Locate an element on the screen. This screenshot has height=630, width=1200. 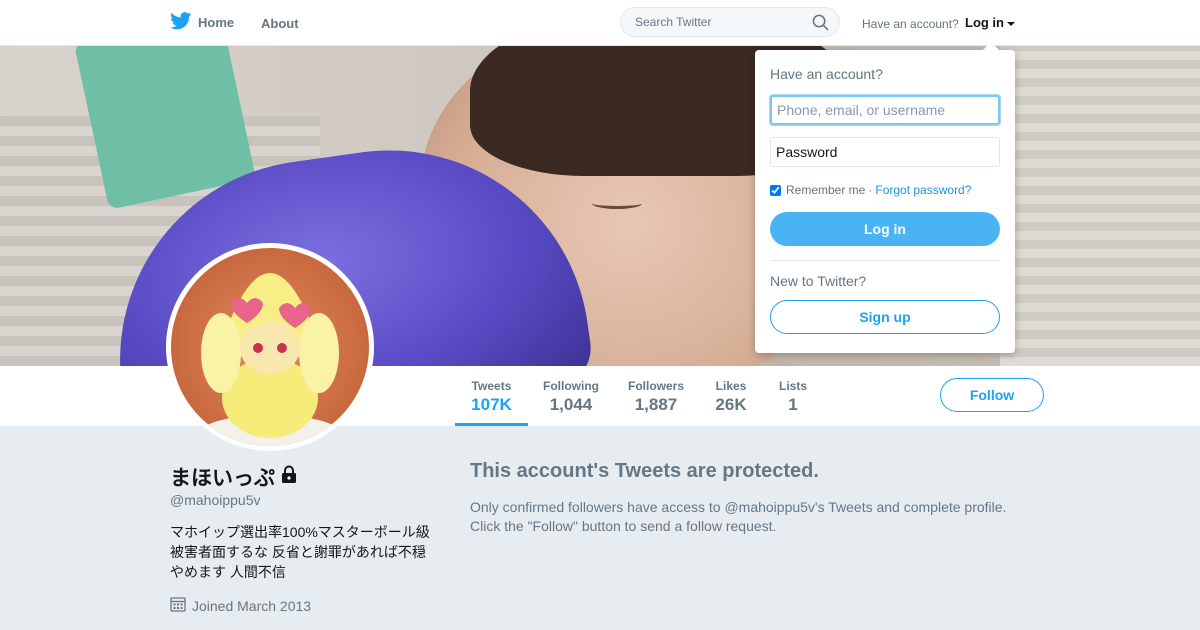
stat-value: 107K is located at coordinates (491, 404).